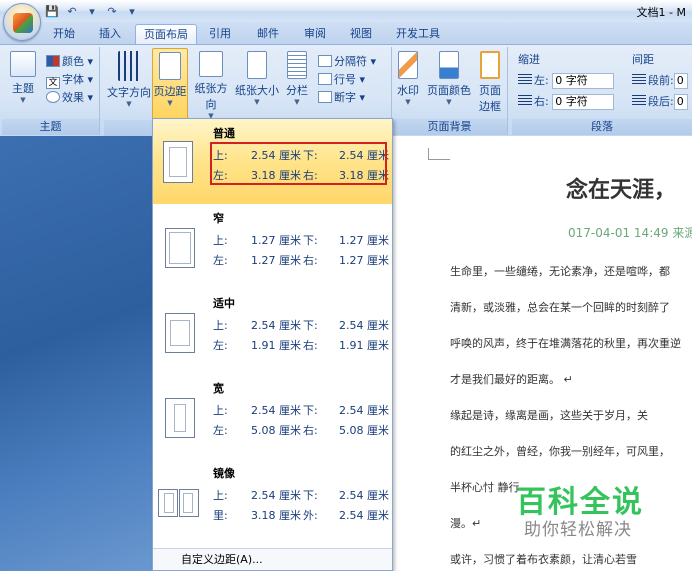  What do you see at coordinates (565, 343) in the screenshot?
I see `paragraph-line: 呼唤的风声，终于在堆满落花的秋里，再次重逆` at bounding box center [565, 343].